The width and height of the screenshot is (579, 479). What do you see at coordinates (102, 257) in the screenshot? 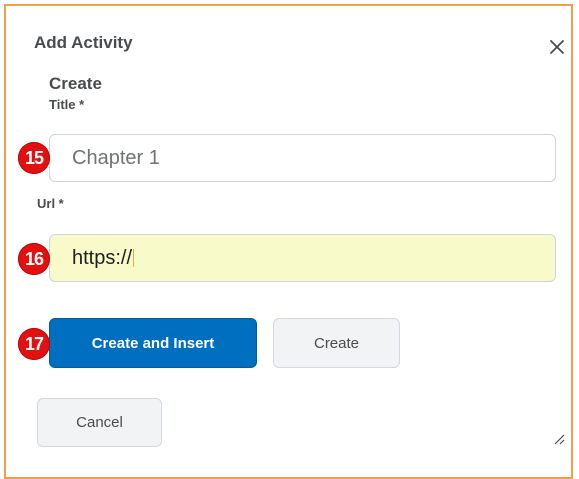
I see `url-input-value: https://` at bounding box center [102, 257].